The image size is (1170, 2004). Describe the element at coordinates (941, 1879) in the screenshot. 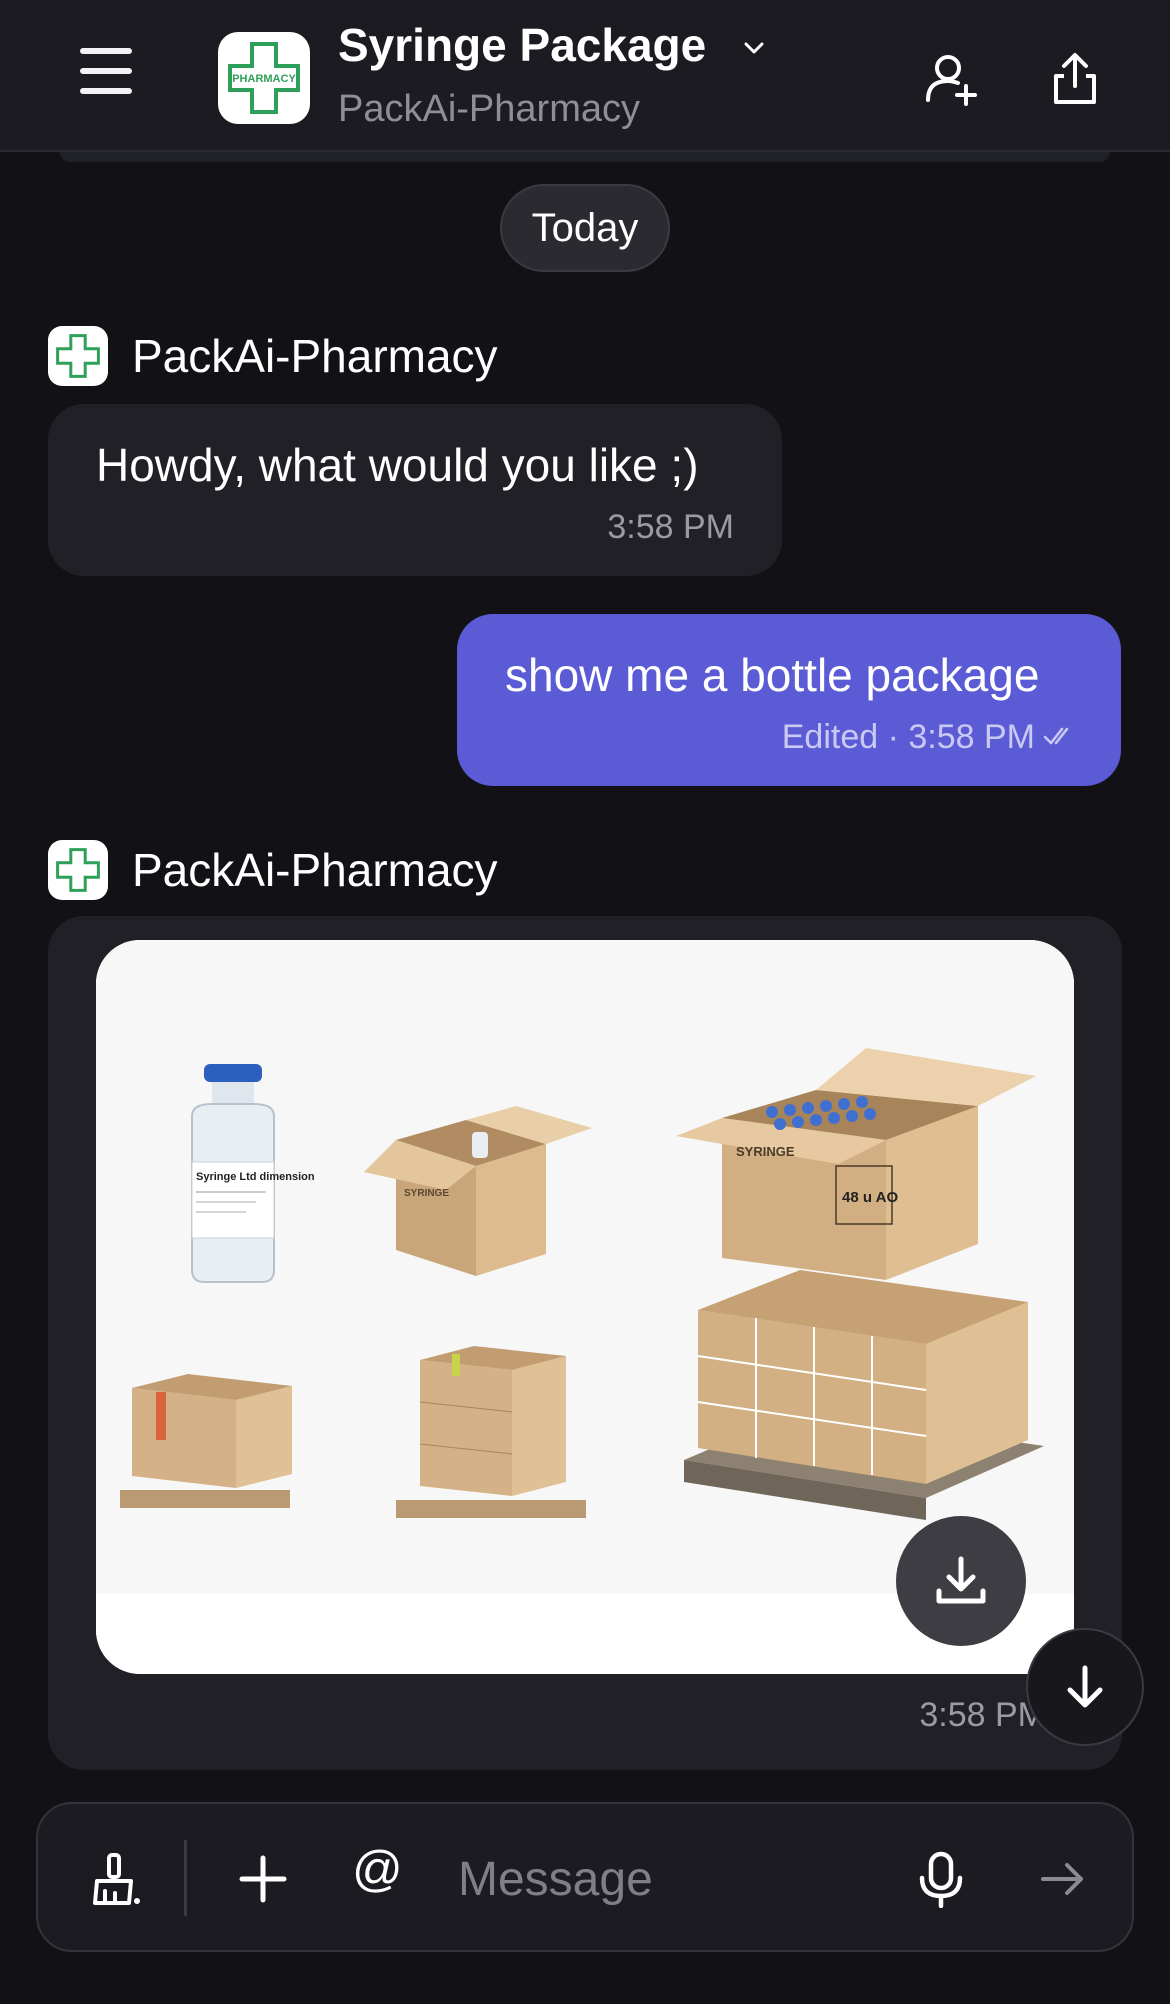

I see `microphone-icon` at that location.